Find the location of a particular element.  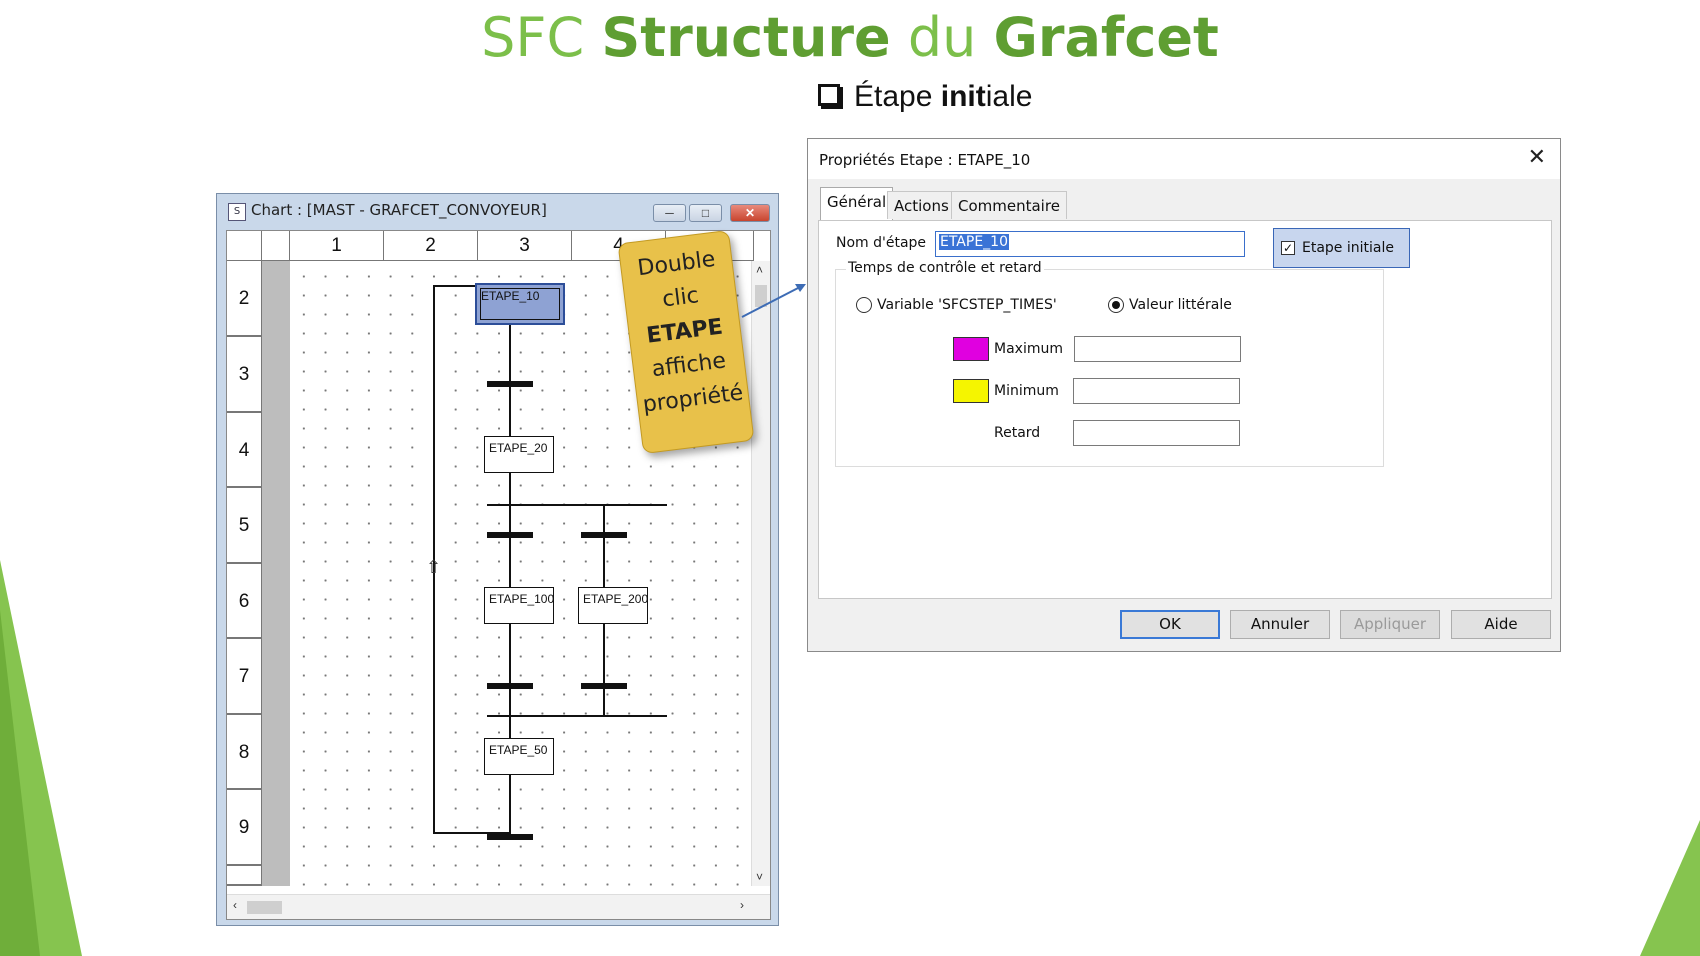

max-label: Maximum is located at coordinates (1028, 349).